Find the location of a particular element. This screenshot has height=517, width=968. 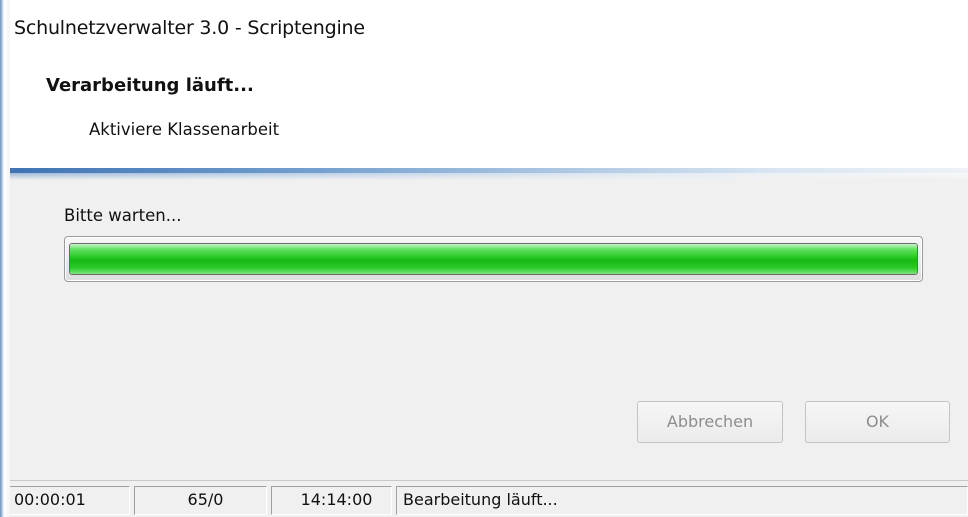

progress-track is located at coordinates (493, 259).